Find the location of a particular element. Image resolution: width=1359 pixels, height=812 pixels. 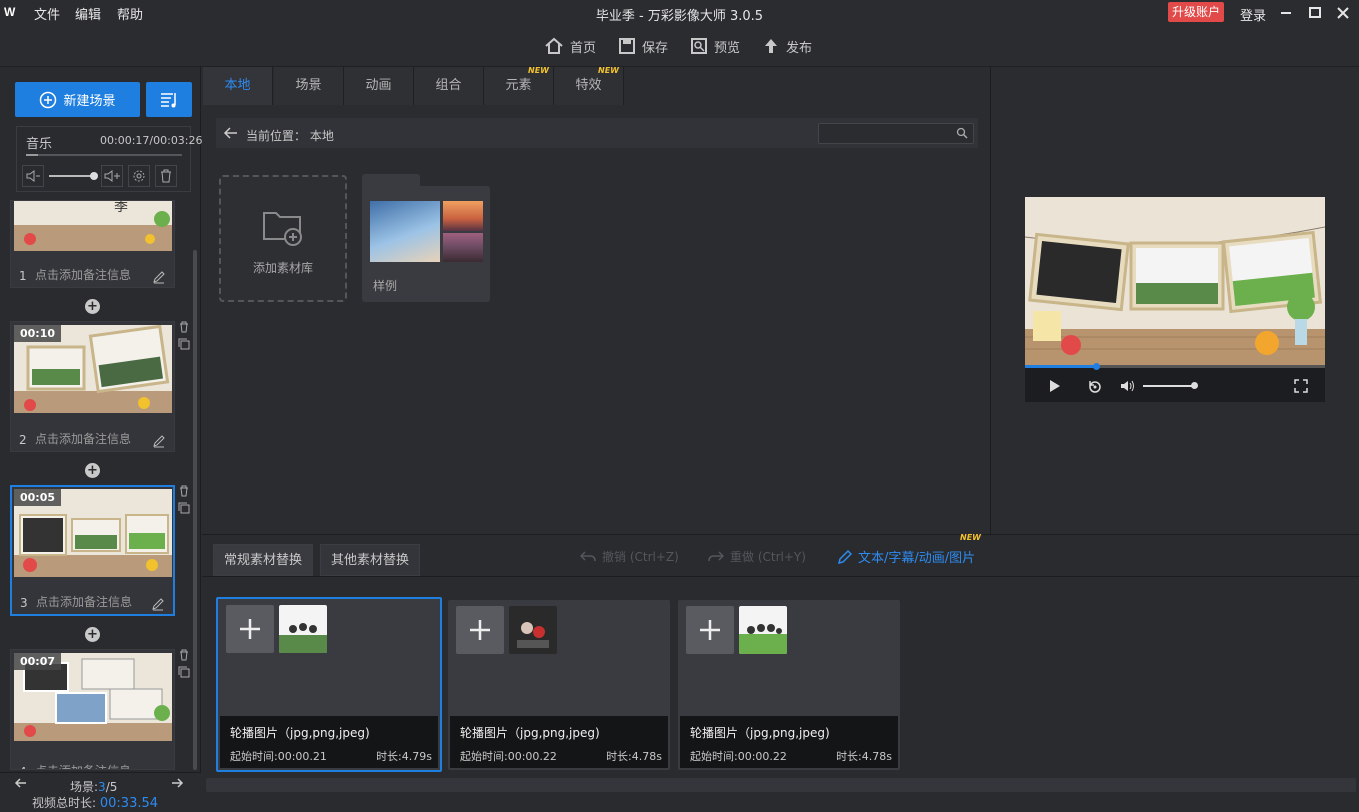

login-button: 登录 is located at coordinates (1253, 14).